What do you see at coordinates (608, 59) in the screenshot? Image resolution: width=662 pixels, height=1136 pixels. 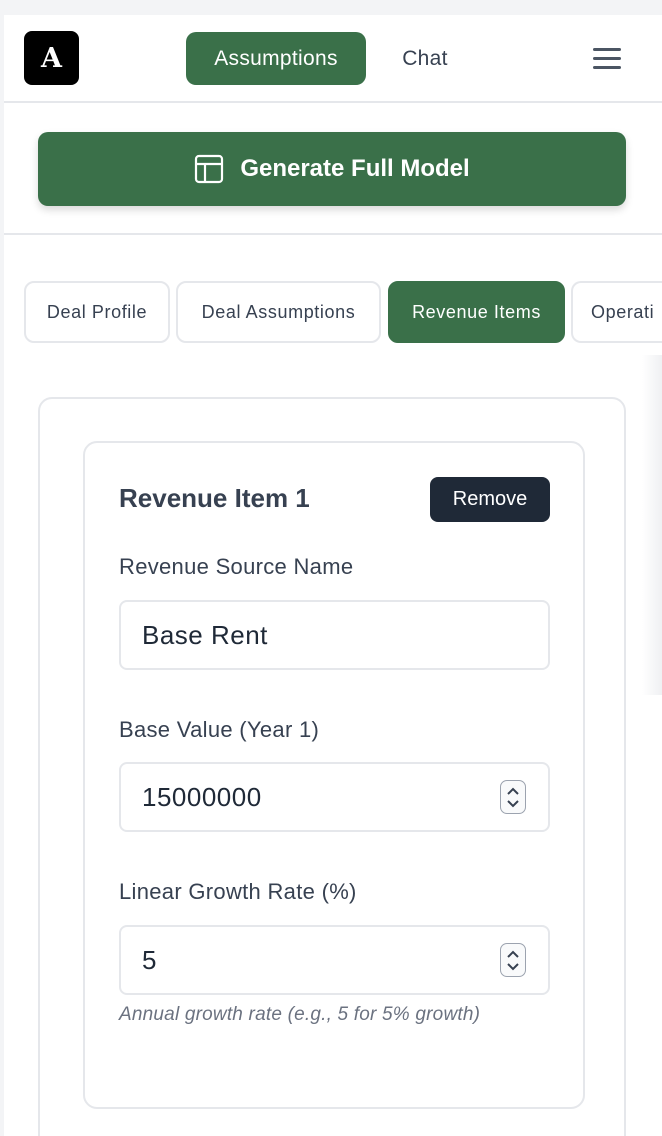 I see `hamburger-icon` at bounding box center [608, 59].